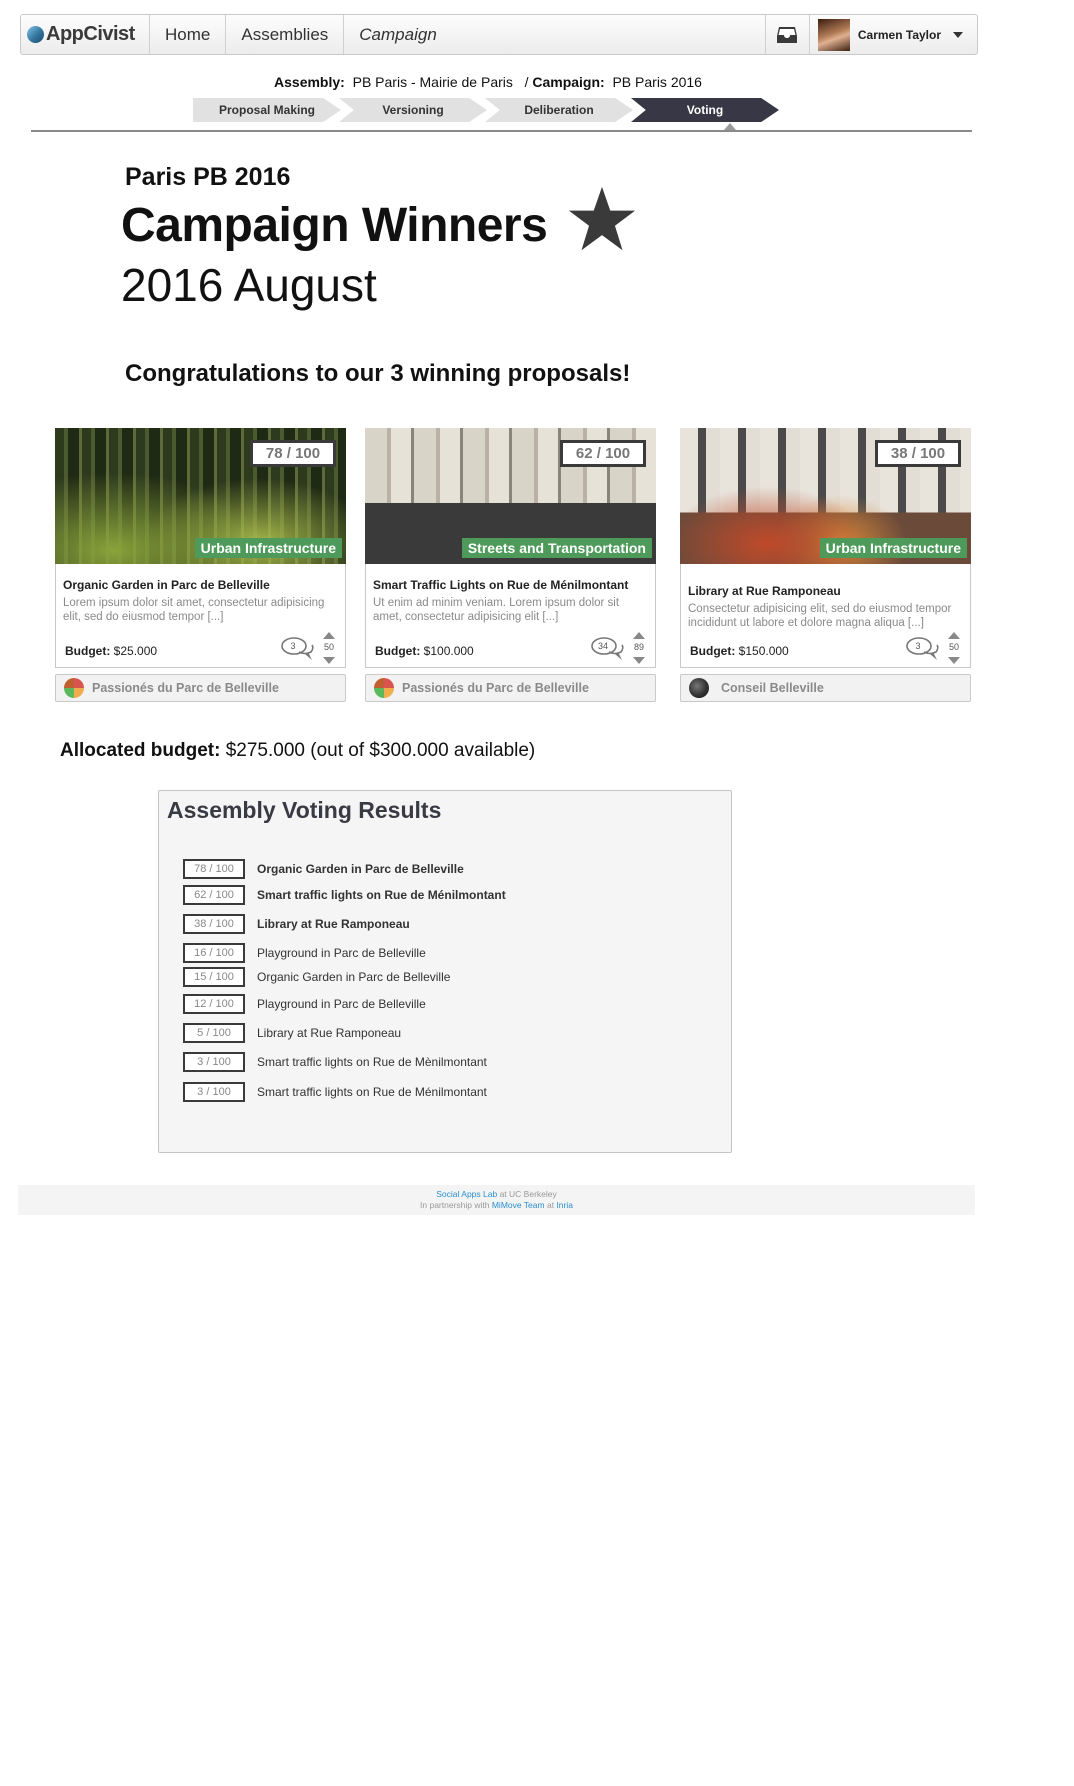  What do you see at coordinates (90, 34) in the screenshot?
I see `logo-text: AppCivist` at bounding box center [90, 34].